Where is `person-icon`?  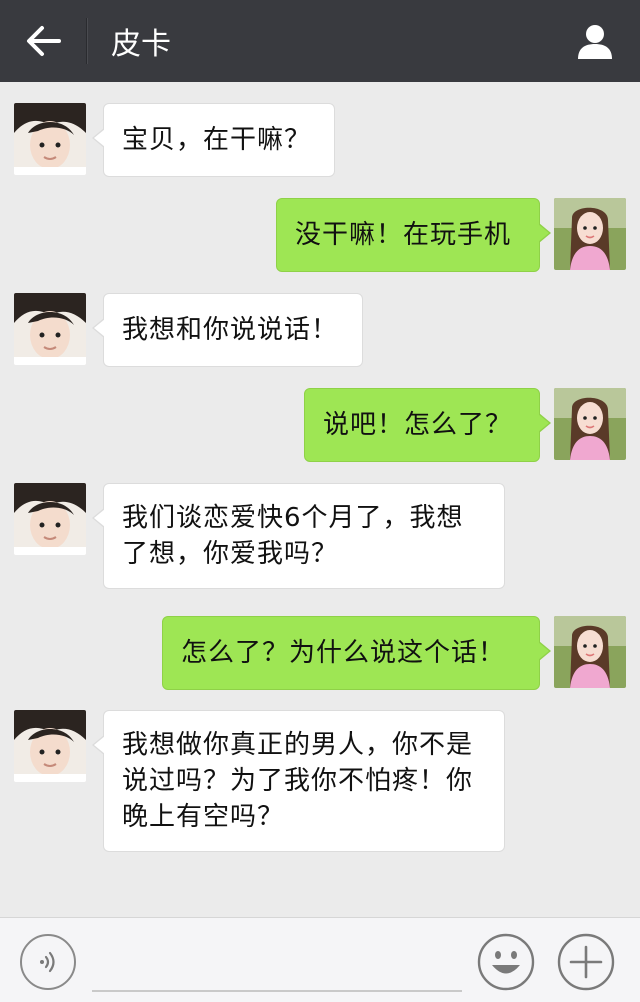
person-icon is located at coordinates (595, 42).